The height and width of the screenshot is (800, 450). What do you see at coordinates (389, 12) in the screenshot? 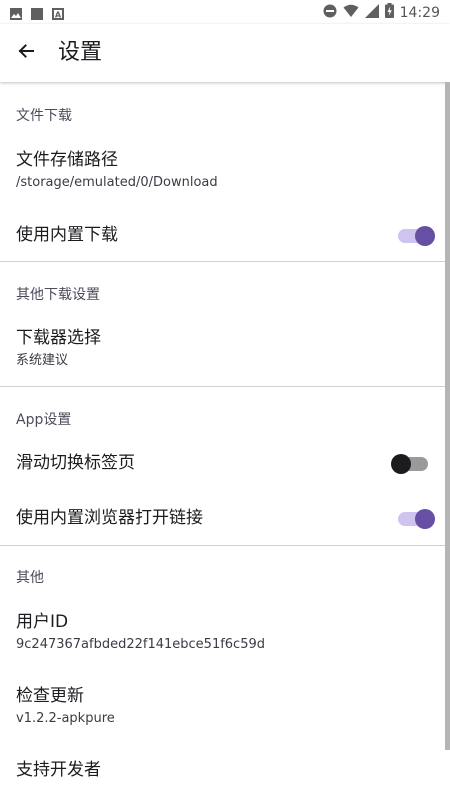
I see `battery-icon` at bounding box center [389, 12].